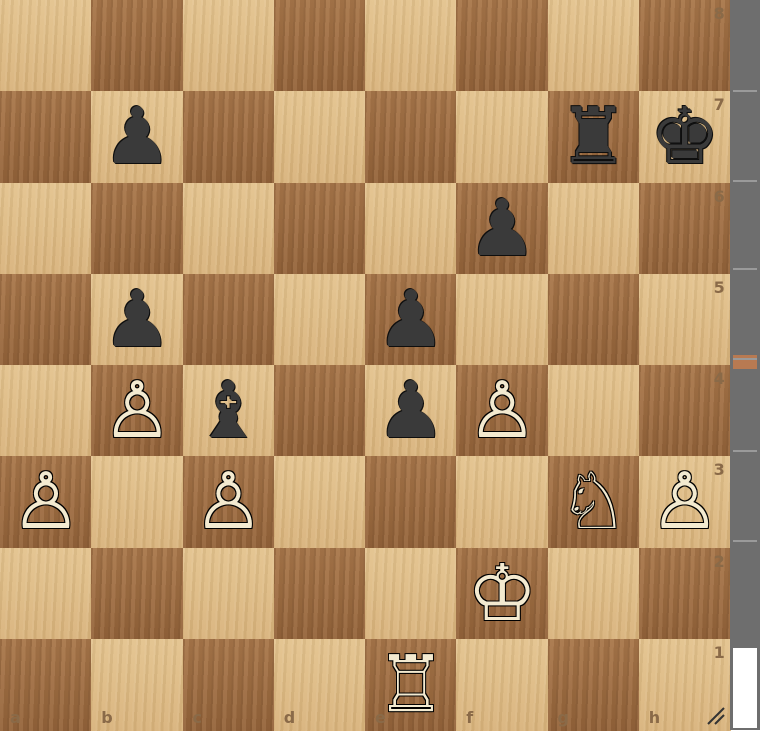 The image size is (760, 731). What do you see at coordinates (137, 137) in the screenshot?
I see `black-pawn-b7: ♟` at bounding box center [137, 137].